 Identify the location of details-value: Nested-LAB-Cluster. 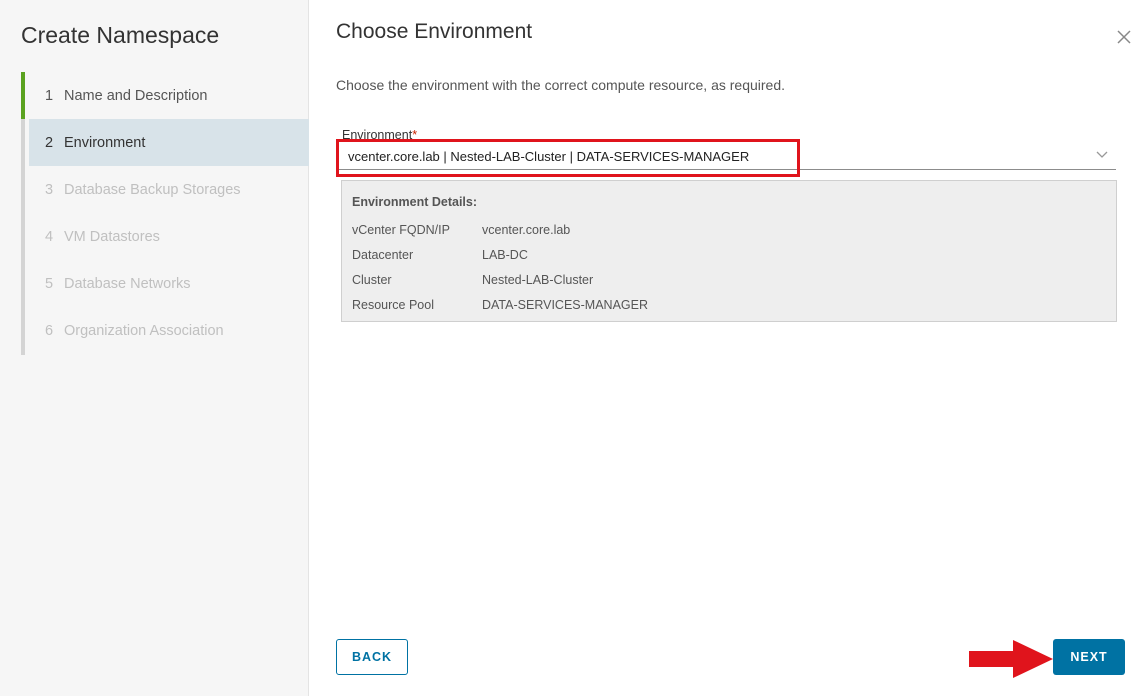
(538, 279).